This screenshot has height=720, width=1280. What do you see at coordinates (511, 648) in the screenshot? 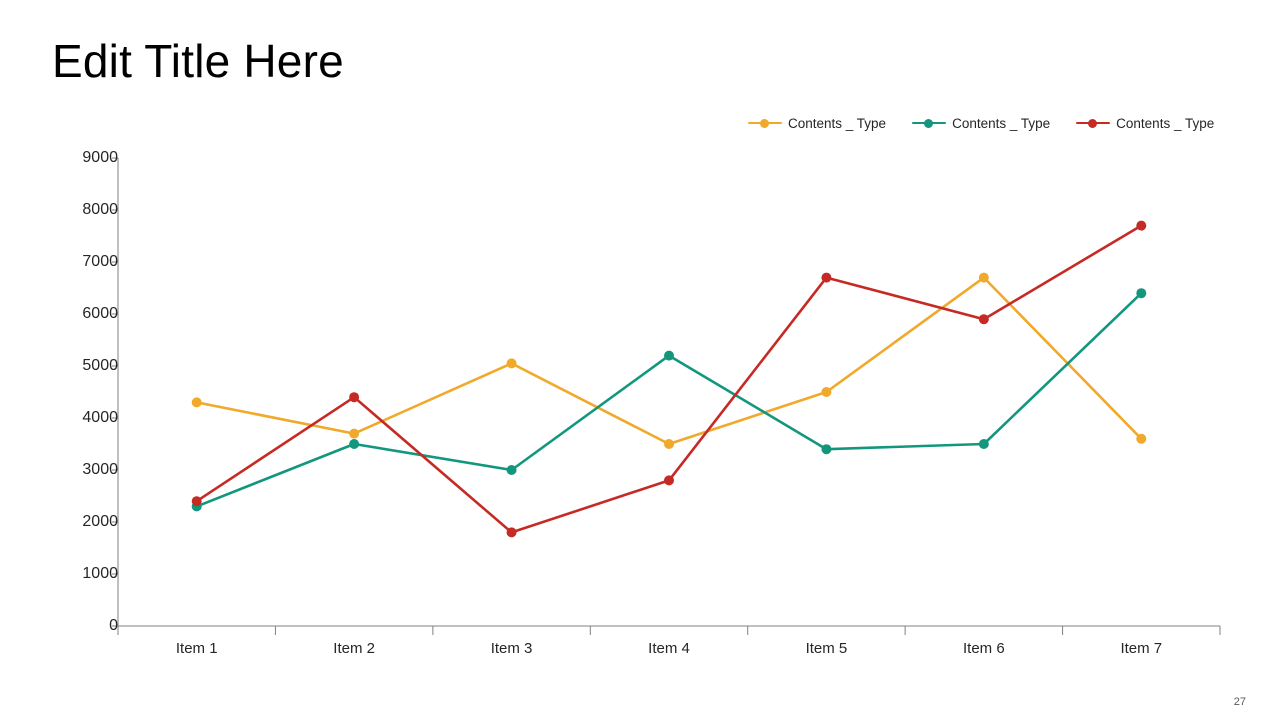
I see `x-axis-tick-label-3: Item 3` at bounding box center [511, 648].